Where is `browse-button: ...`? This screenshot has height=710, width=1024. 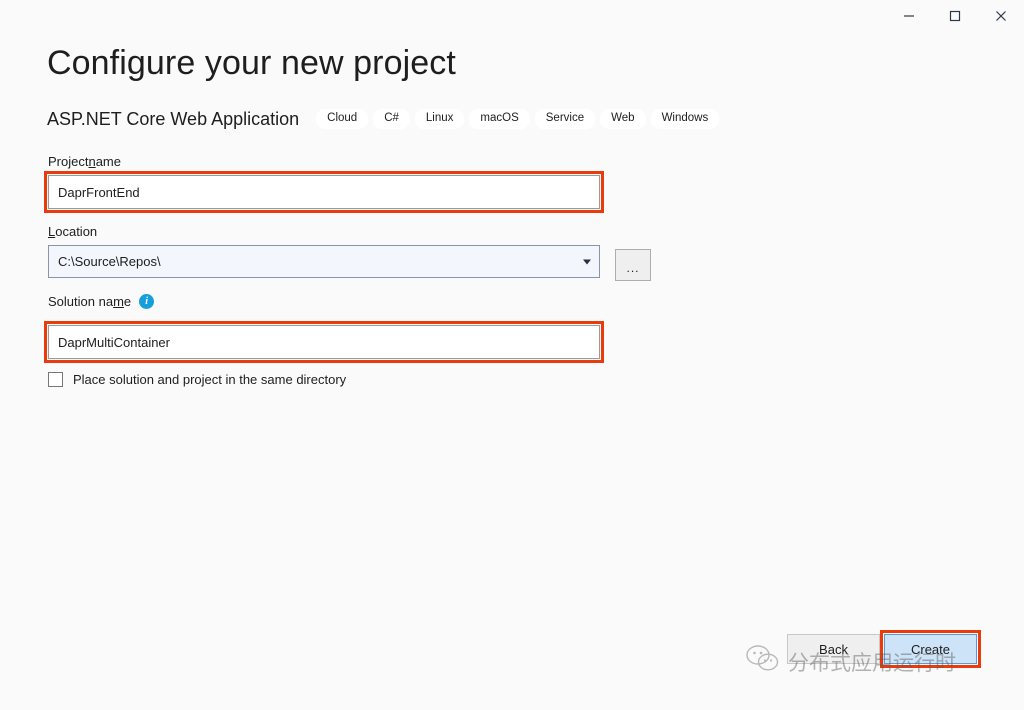
browse-button: ... is located at coordinates (633, 265).